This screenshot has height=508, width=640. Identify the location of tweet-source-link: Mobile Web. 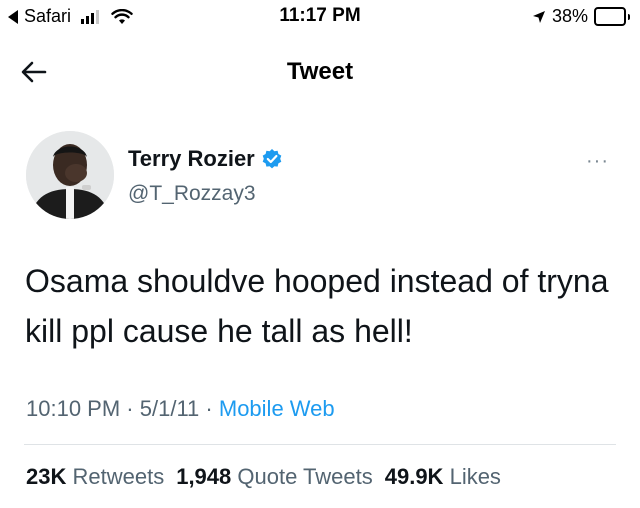
(277, 408).